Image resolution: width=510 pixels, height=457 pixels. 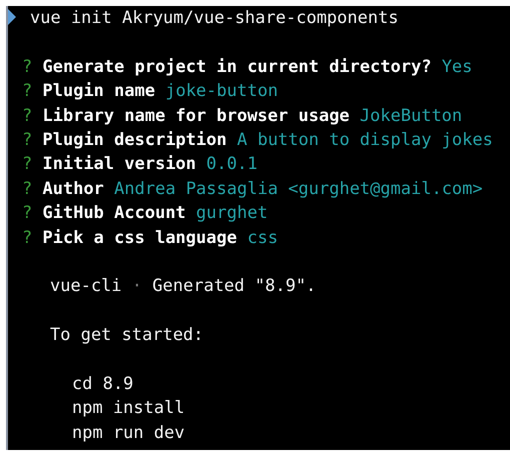 What do you see at coordinates (196, 116) in the screenshot?
I see `question-text: Library name for browser usage` at bounding box center [196, 116].